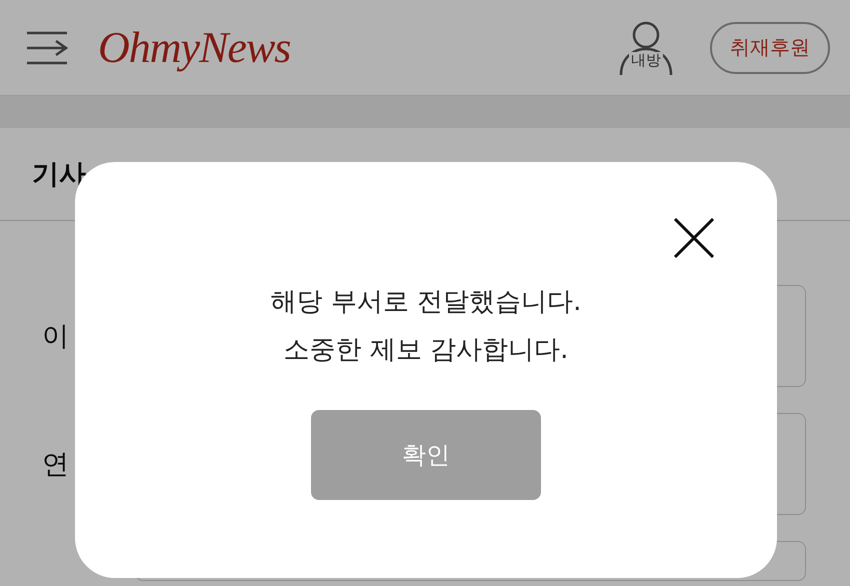  What do you see at coordinates (426, 326) in the screenshot?
I see `dialog-message: 해당 부서로 전달했습니다. 소중한 제보 감사합니다.` at bounding box center [426, 326].